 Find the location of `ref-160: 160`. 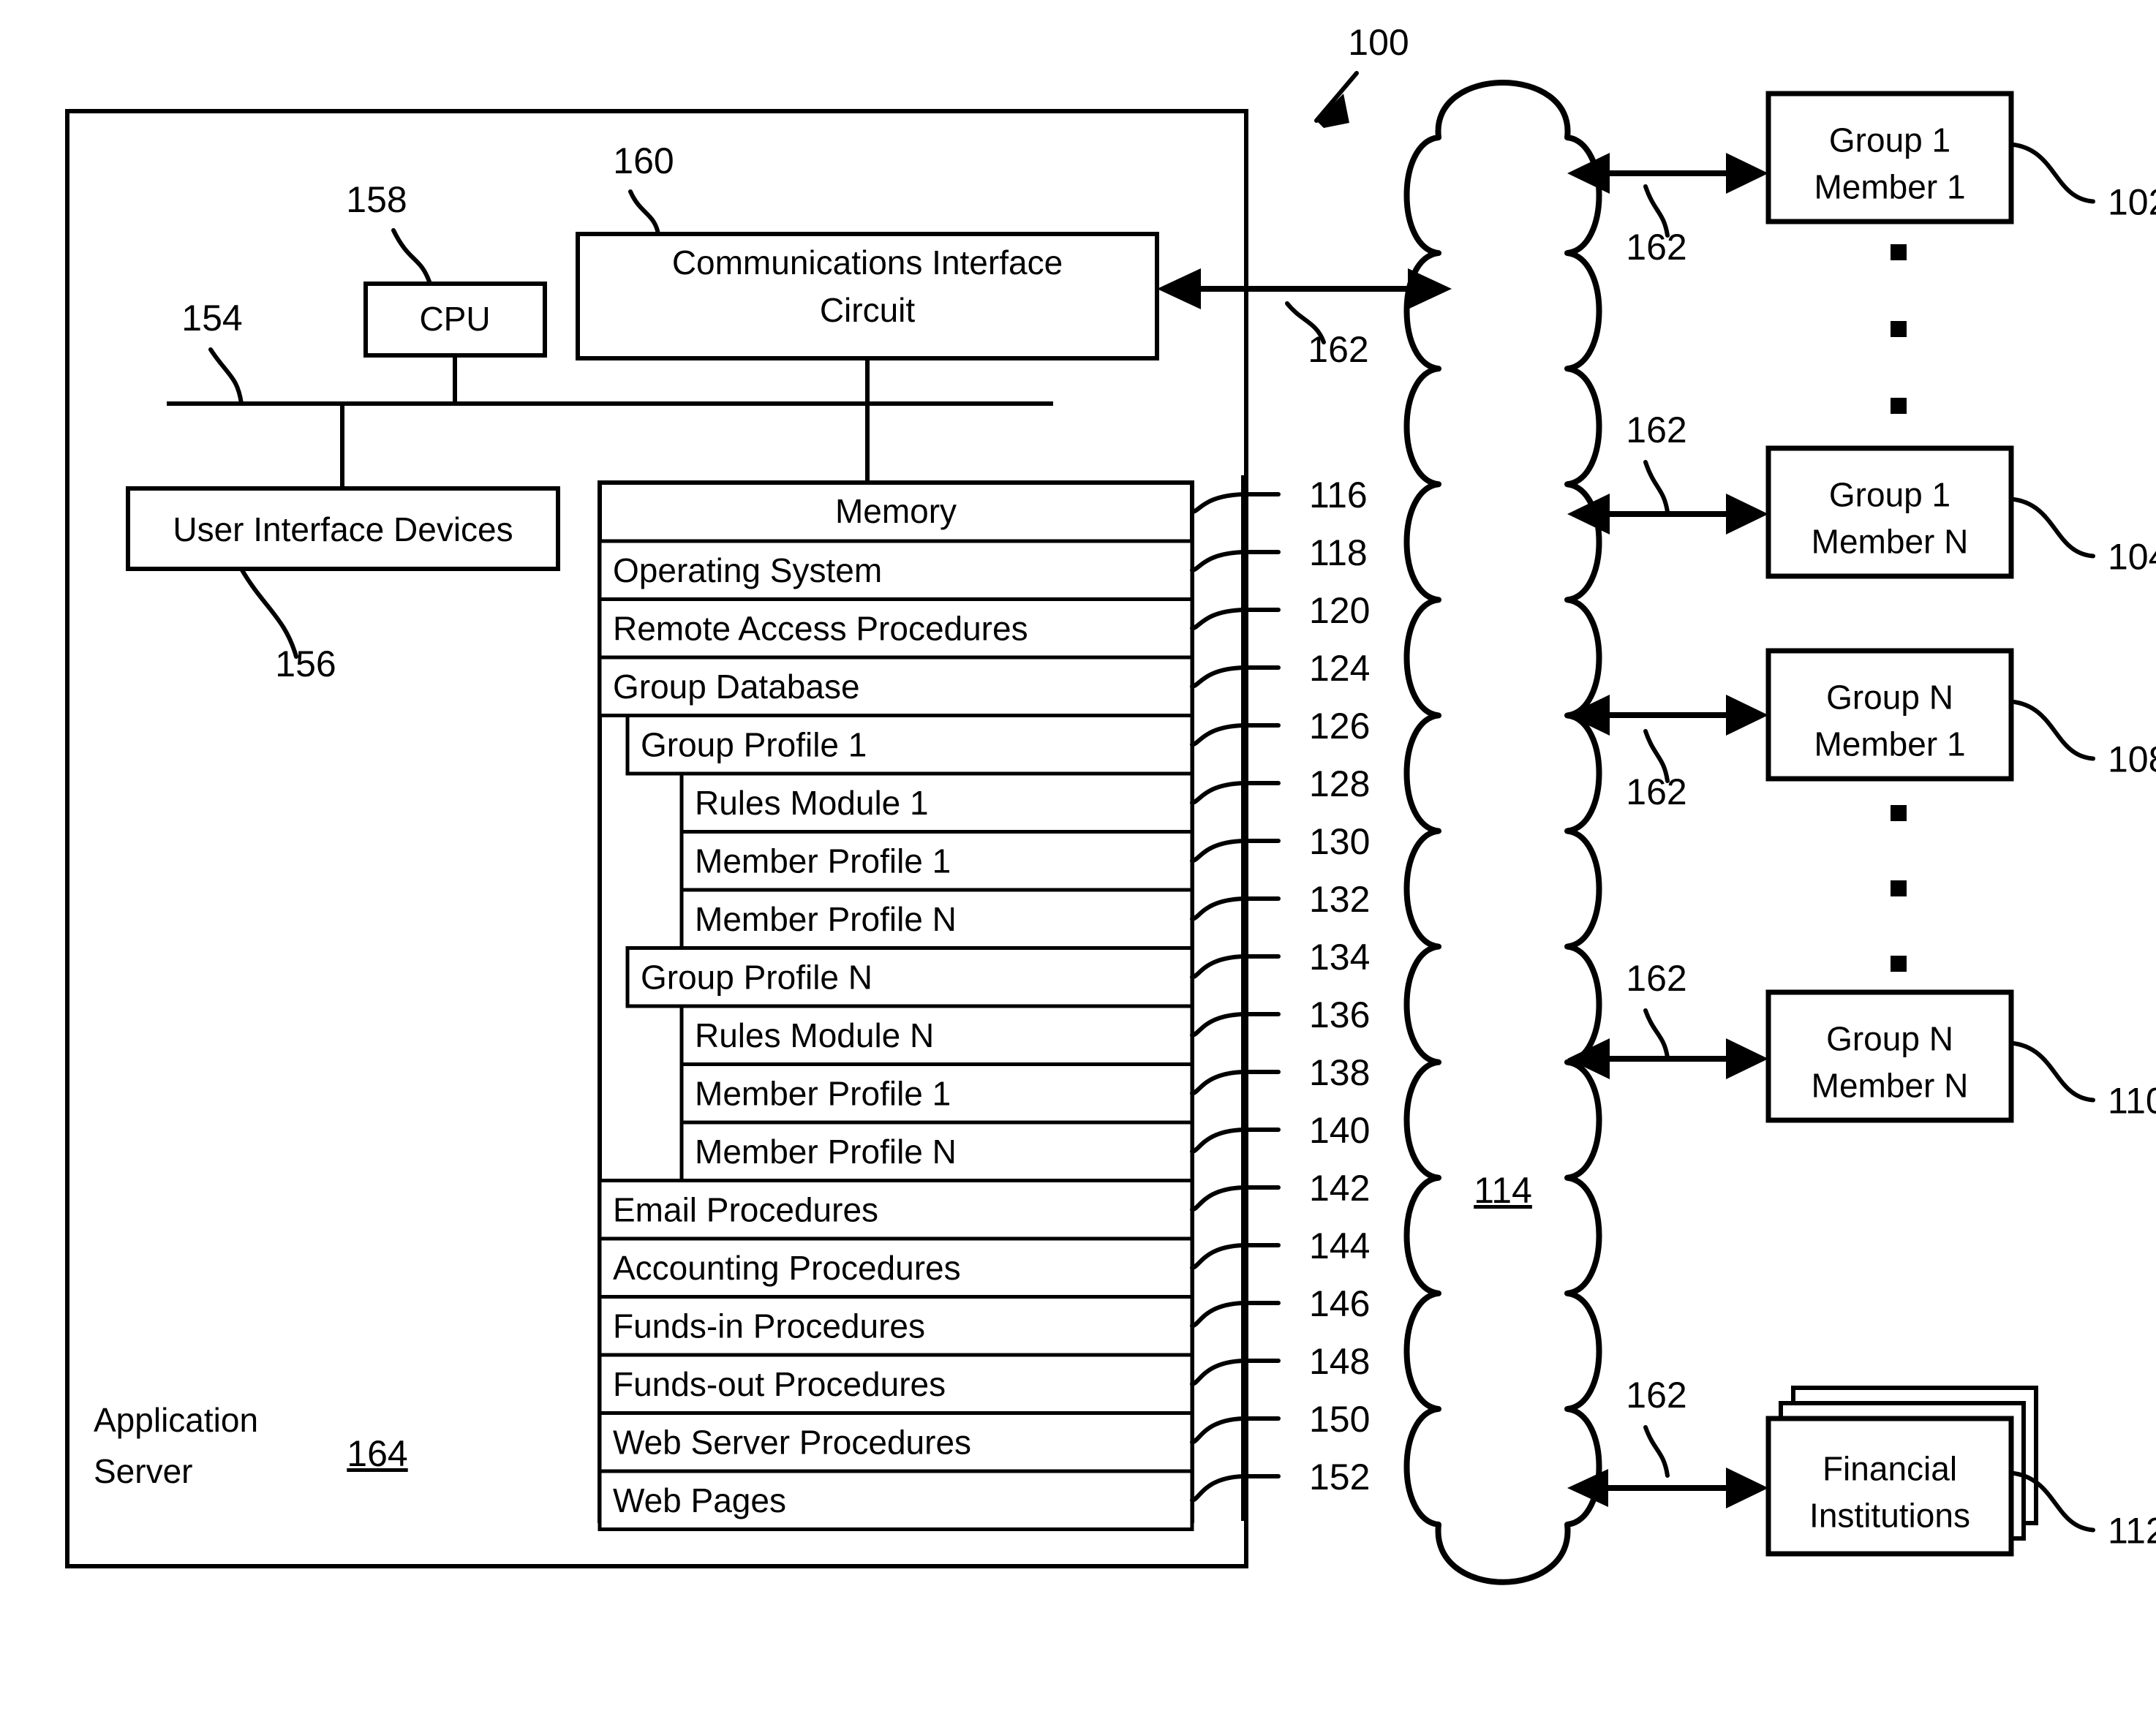

ref-160: 160 is located at coordinates (643, 160).